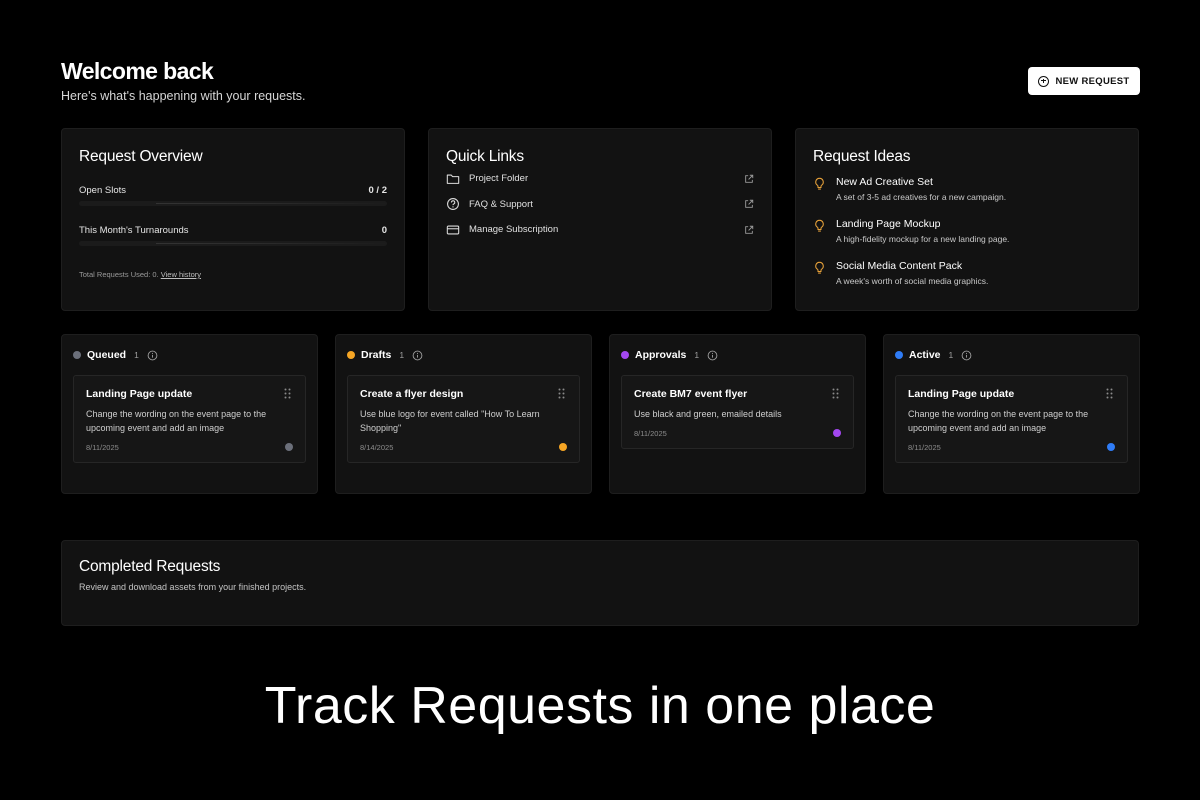 The image size is (1200, 800). I want to click on page-title: Welcome back, so click(137, 71).